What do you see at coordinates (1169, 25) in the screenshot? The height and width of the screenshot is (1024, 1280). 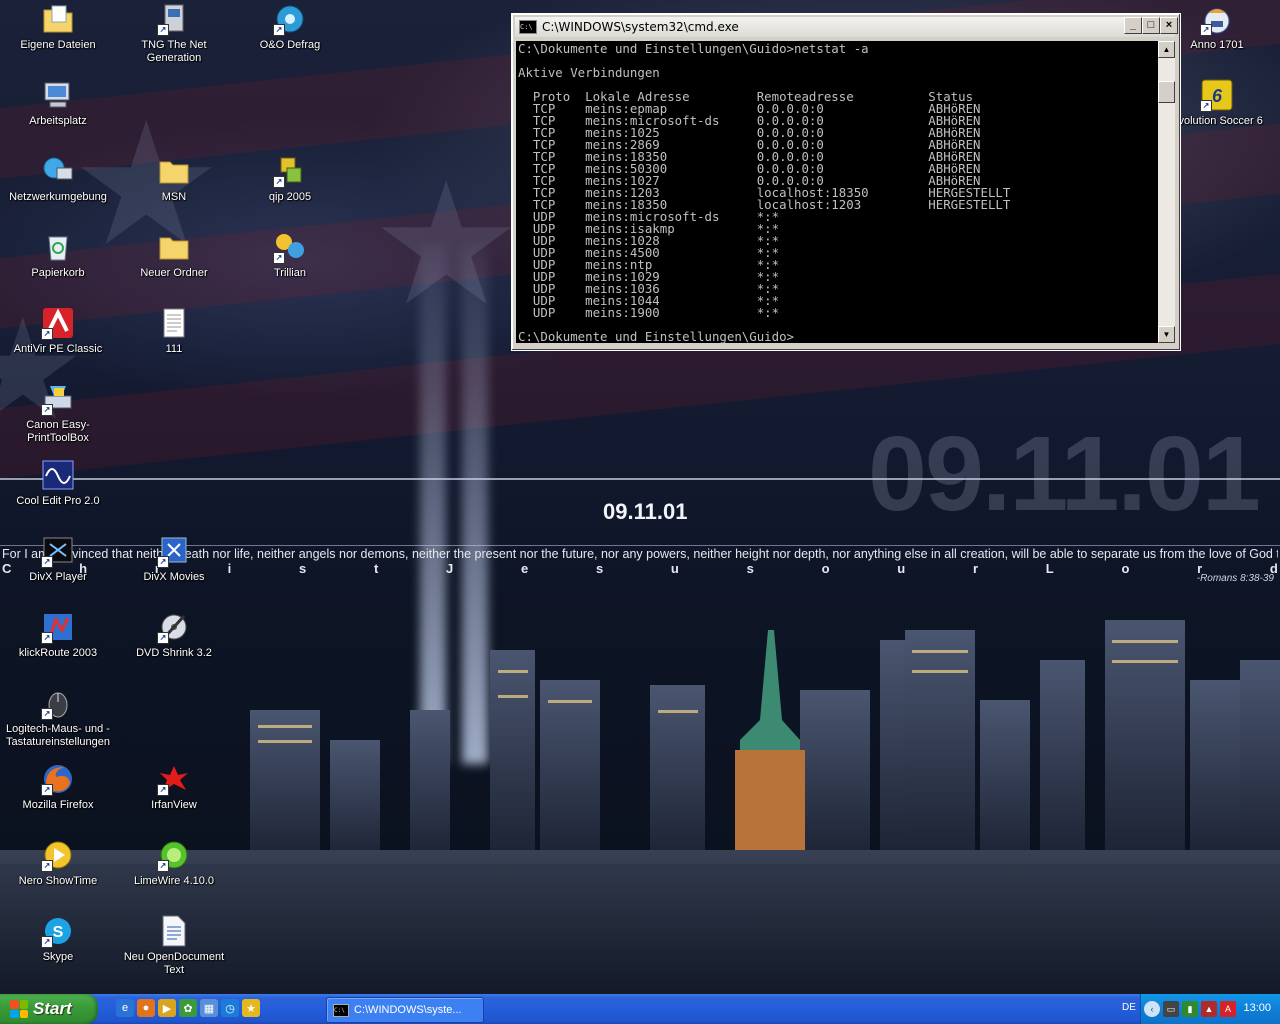 I see `close-button: ×` at bounding box center [1169, 25].